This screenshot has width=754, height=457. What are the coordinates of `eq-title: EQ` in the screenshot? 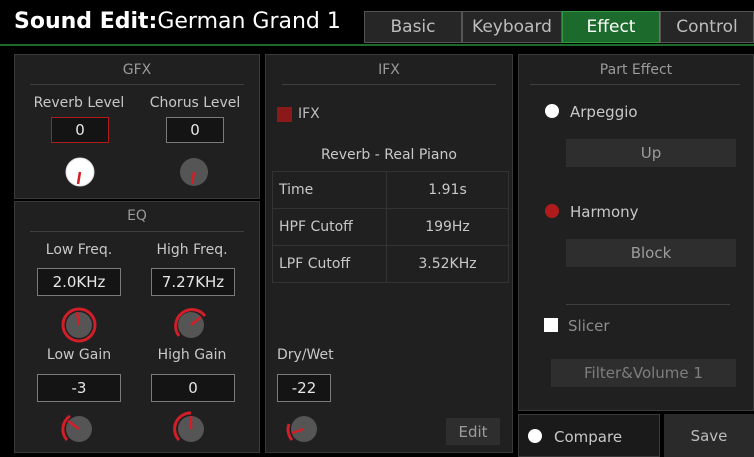 It's located at (137, 216).